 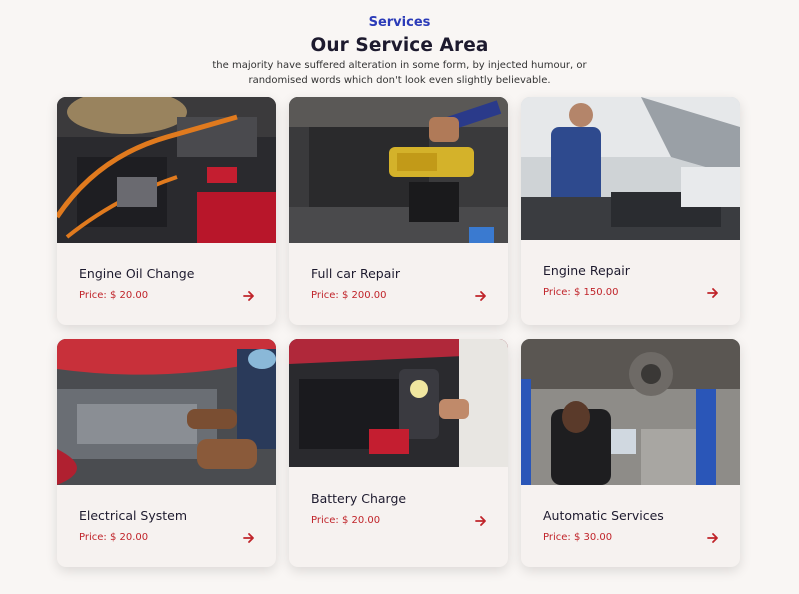 I want to click on mechanic-hands-engine-photo, so click(x=166, y=412).